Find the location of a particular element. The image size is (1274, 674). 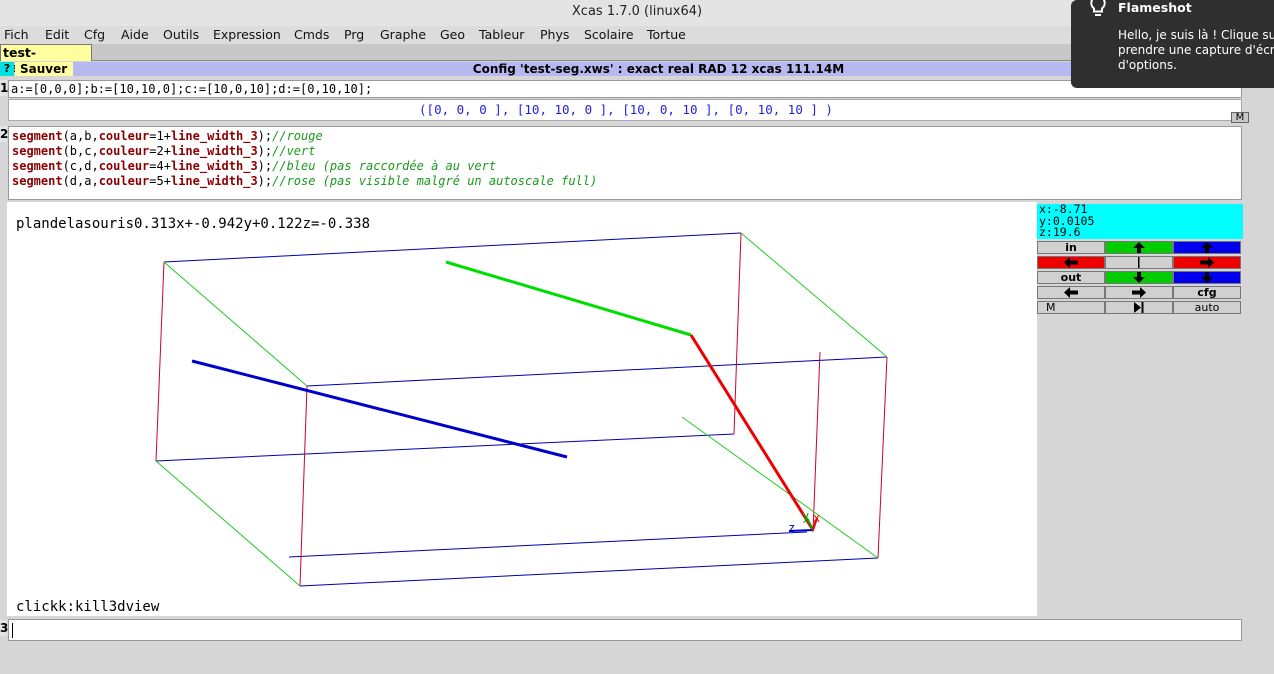

graph-config-button: cfg is located at coordinates (1207, 292).